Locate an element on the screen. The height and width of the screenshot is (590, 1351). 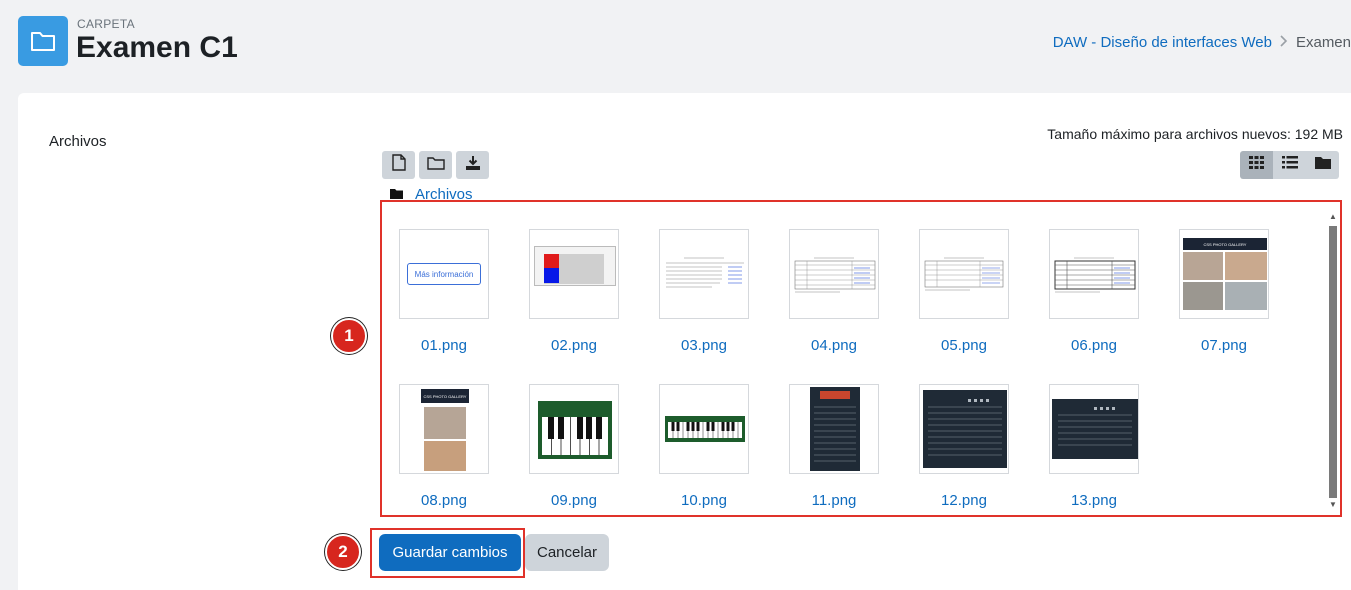
file-name: 03.png is located at coordinates (704, 345).